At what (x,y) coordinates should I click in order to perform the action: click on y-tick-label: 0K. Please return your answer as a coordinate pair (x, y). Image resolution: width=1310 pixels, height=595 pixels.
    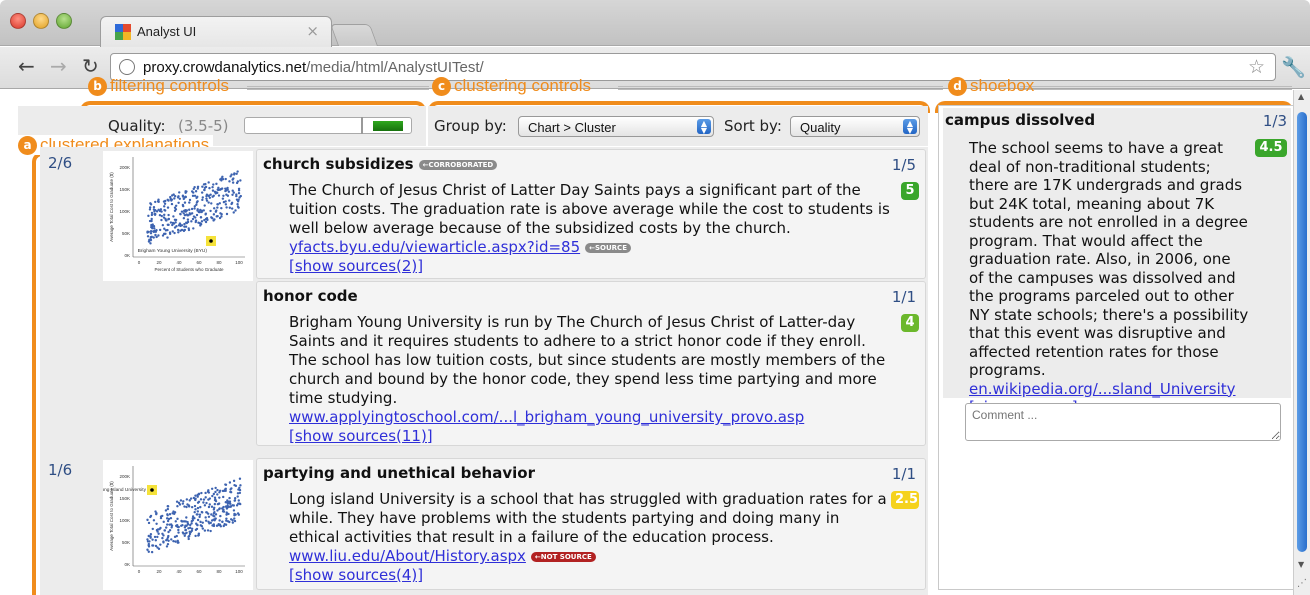
    Looking at the image, I should click on (127, 255).